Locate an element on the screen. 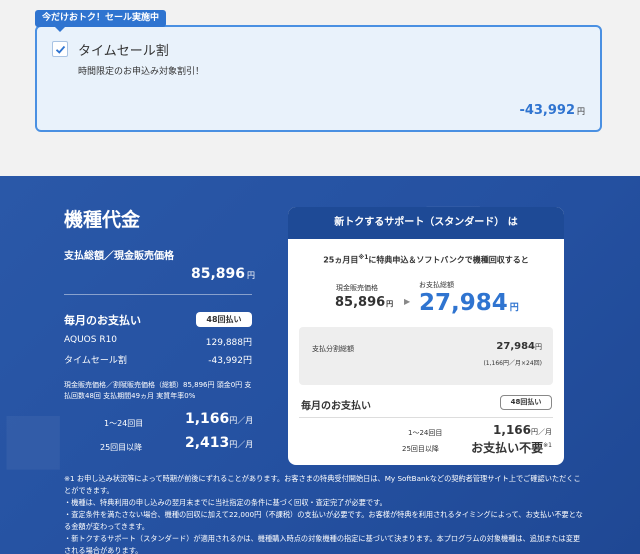 The height and width of the screenshot is (554, 640). discount-value: -43,992円 is located at coordinates (230, 361).